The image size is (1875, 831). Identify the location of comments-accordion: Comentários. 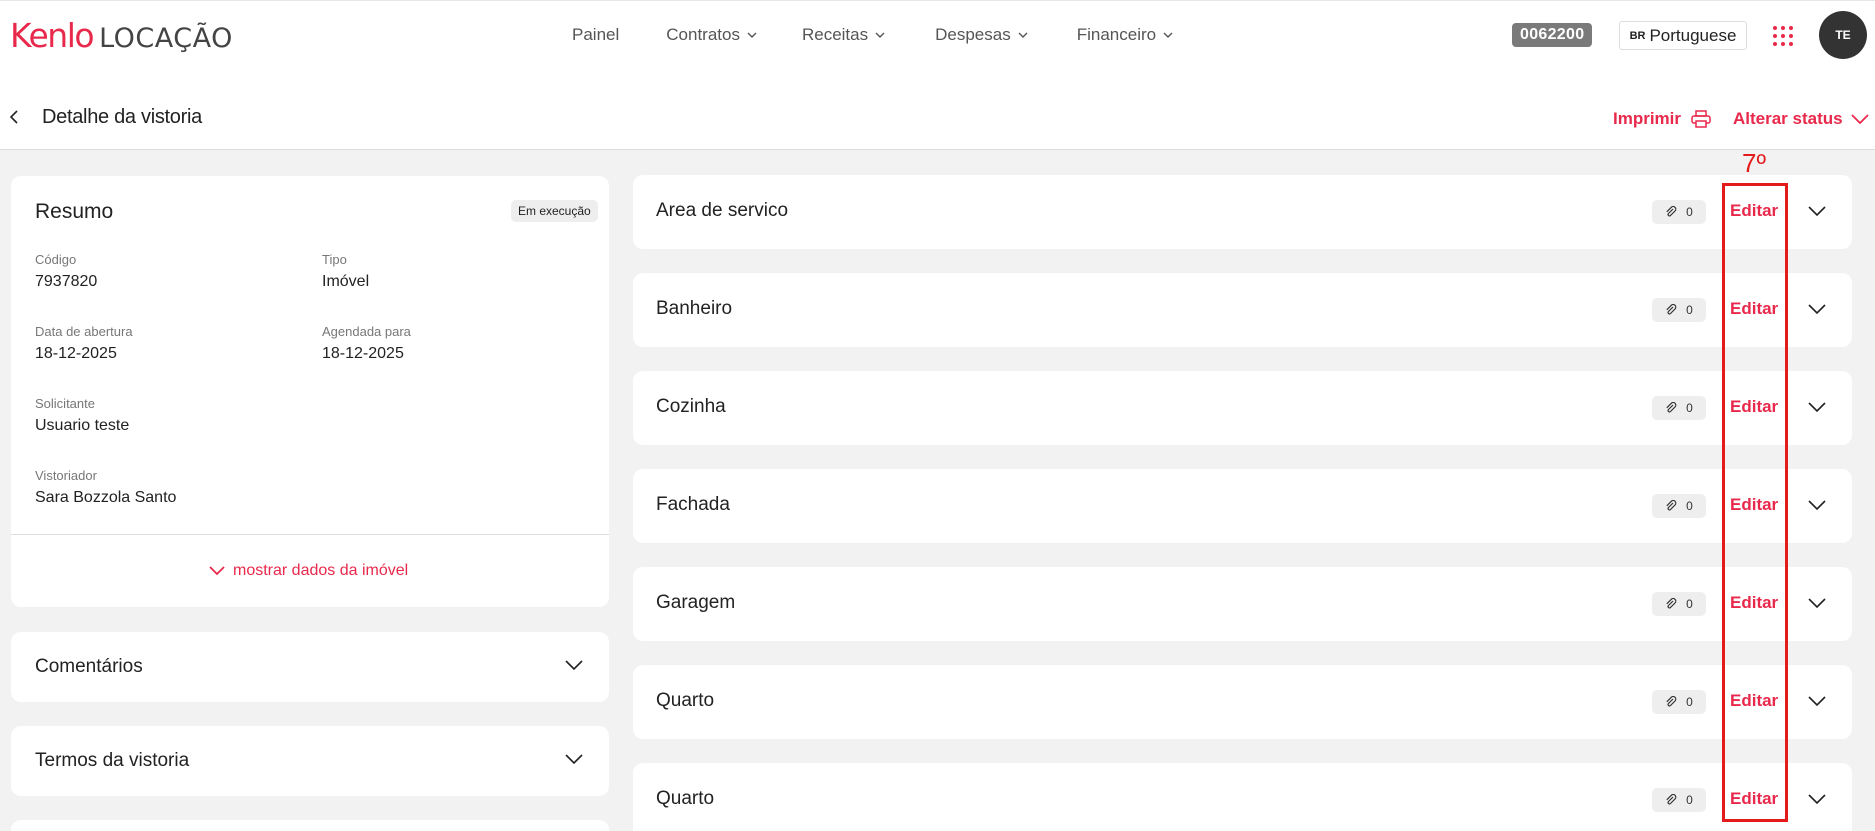
(310, 667).